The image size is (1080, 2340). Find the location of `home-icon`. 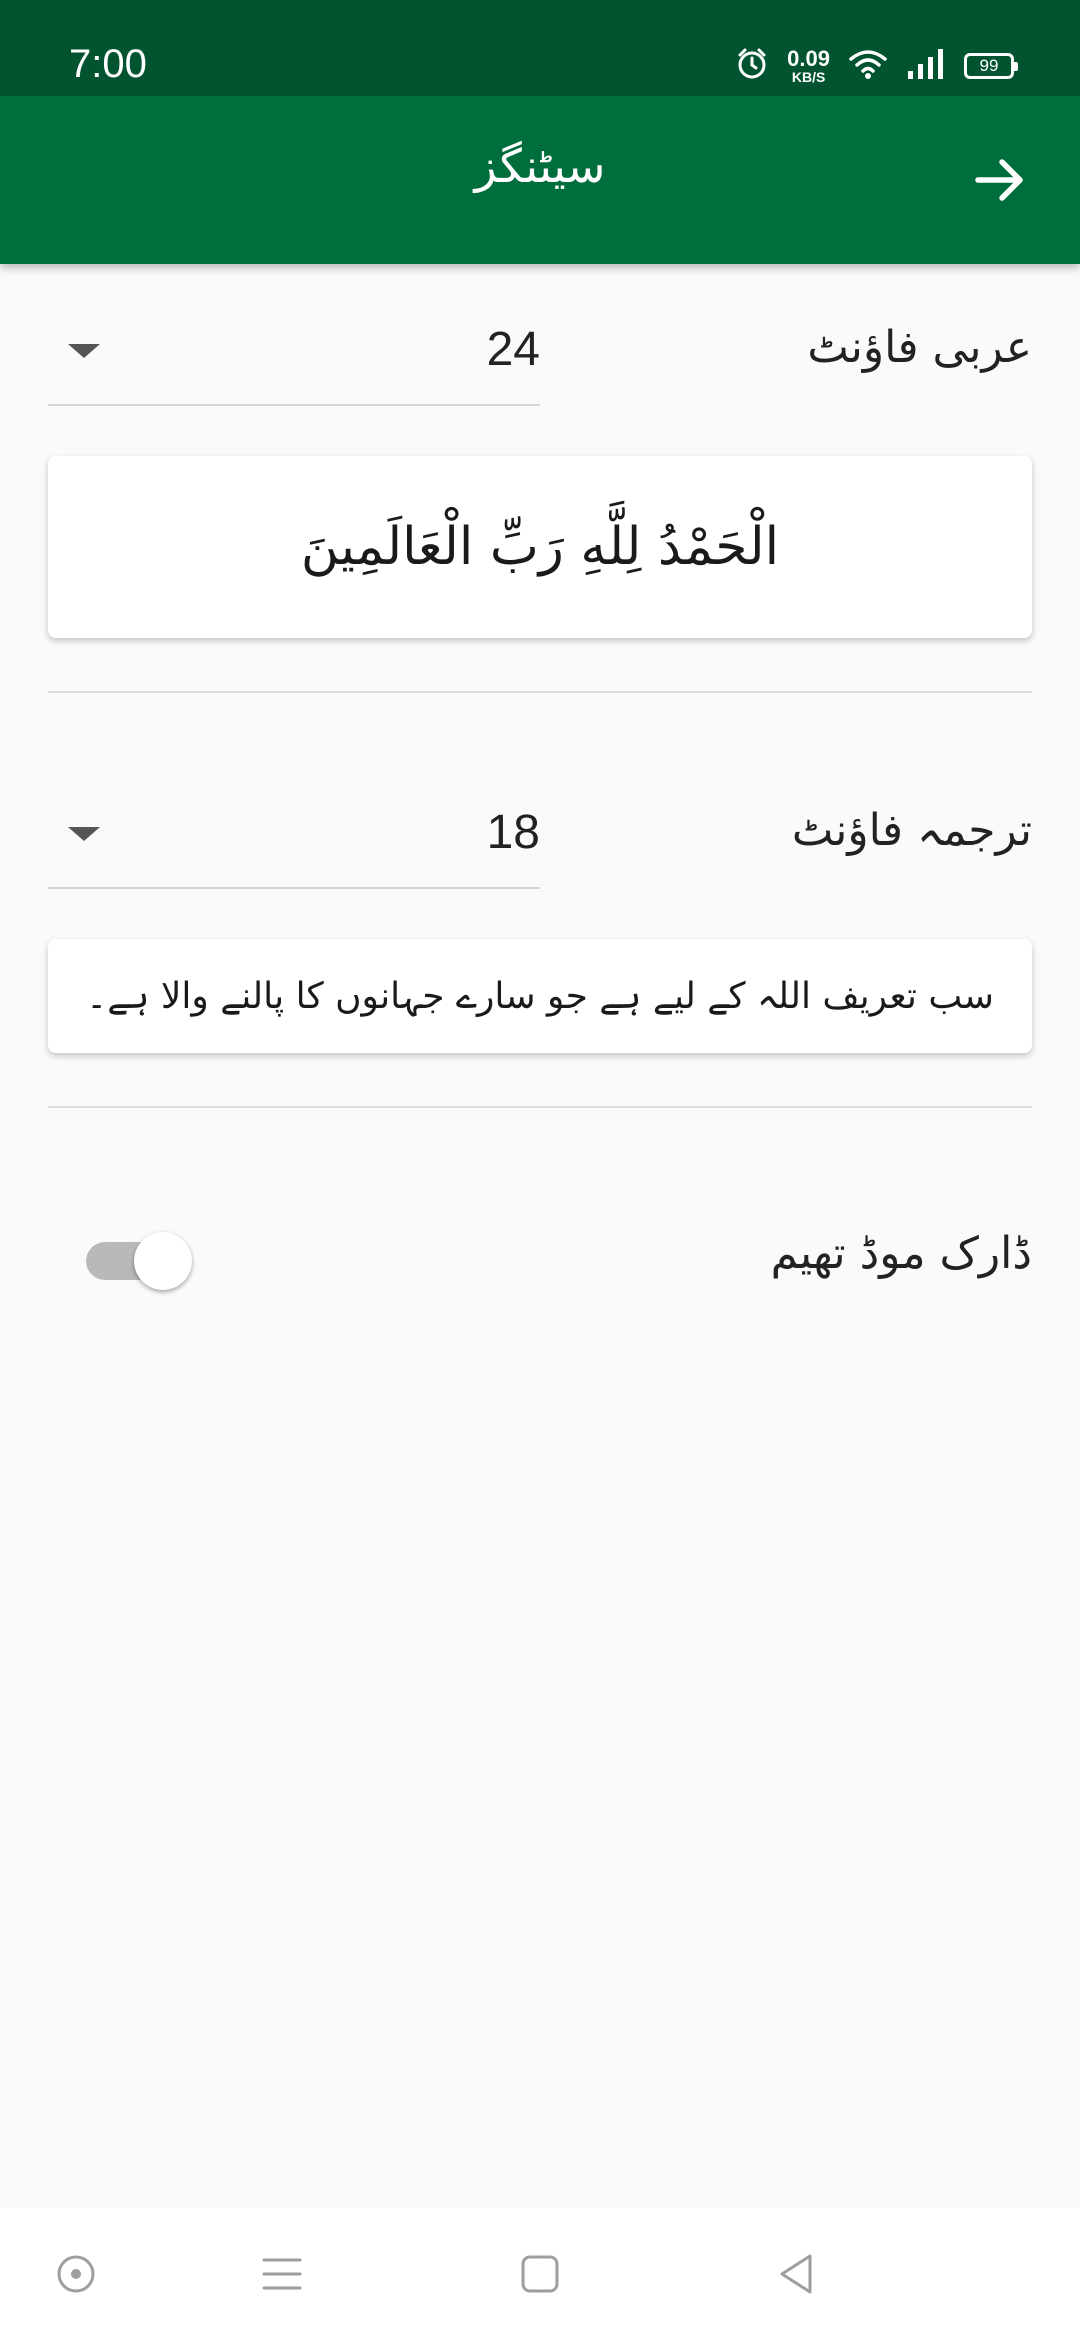

home-icon is located at coordinates (540, 2274).